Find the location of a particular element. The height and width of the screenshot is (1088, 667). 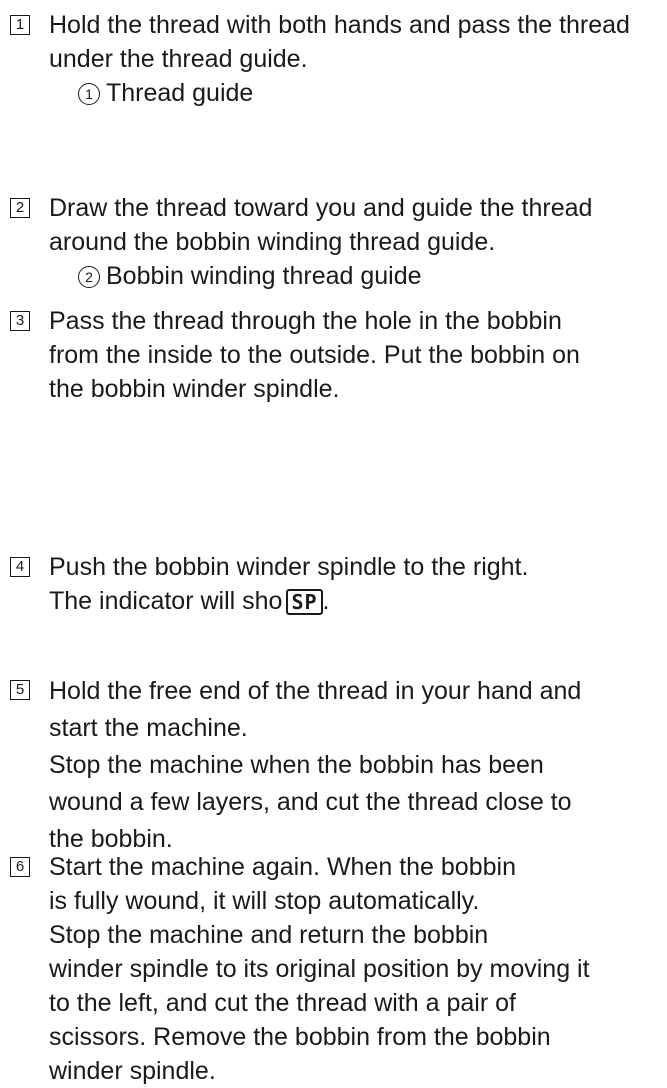

step-text-line: the bobbin winder spindle. is located at coordinates (194, 389).